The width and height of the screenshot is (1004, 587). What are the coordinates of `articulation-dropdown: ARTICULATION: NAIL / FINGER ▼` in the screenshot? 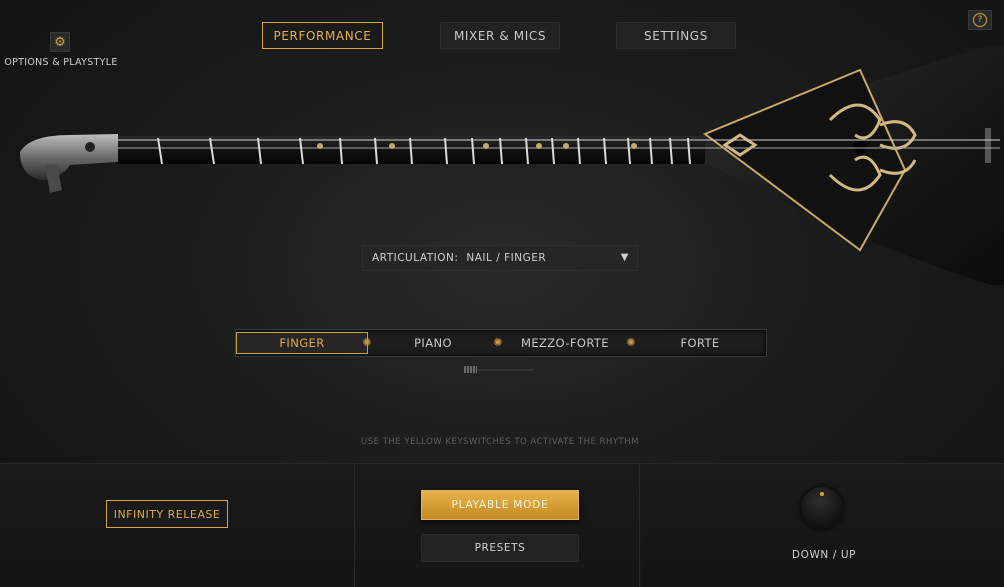 It's located at (500, 258).